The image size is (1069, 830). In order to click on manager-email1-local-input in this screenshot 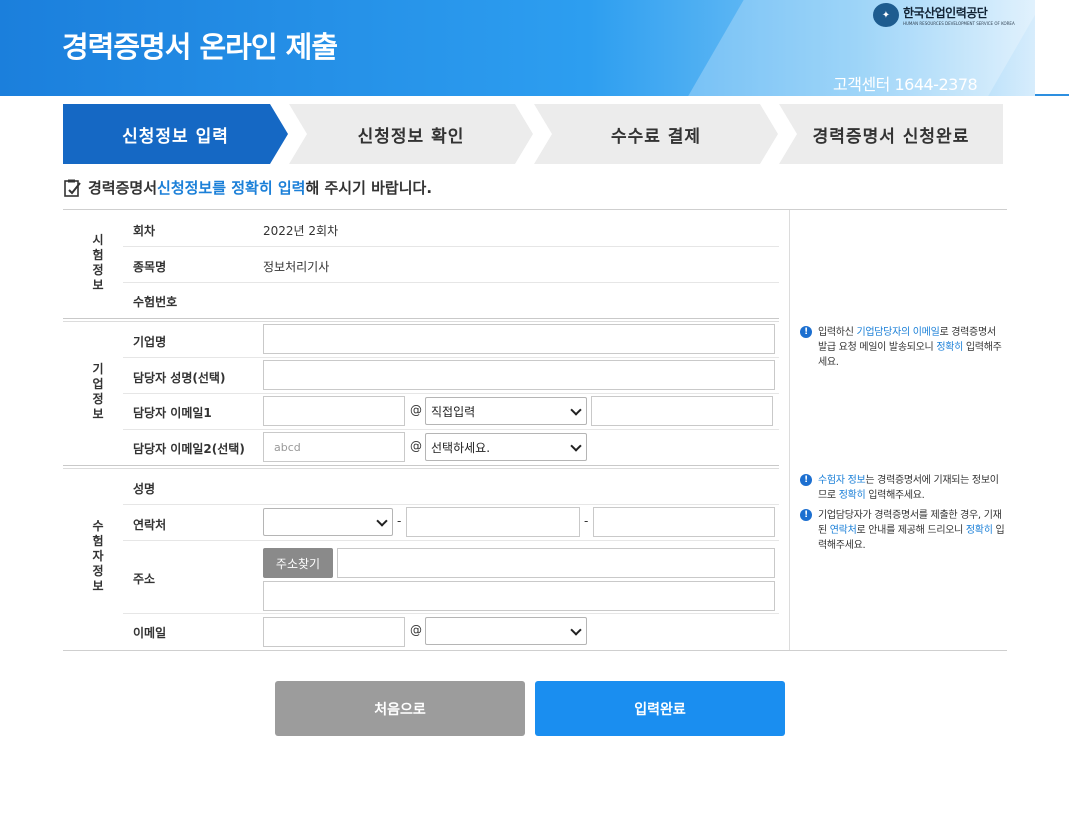, I will do `click(334, 411)`.